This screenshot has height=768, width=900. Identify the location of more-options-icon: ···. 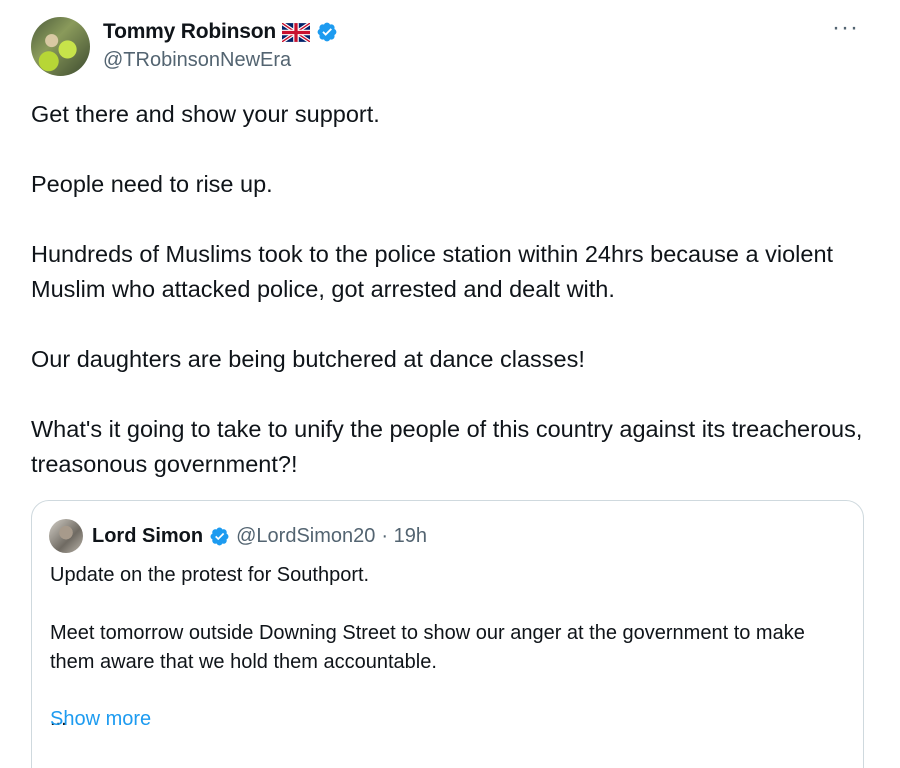
(845, 28).